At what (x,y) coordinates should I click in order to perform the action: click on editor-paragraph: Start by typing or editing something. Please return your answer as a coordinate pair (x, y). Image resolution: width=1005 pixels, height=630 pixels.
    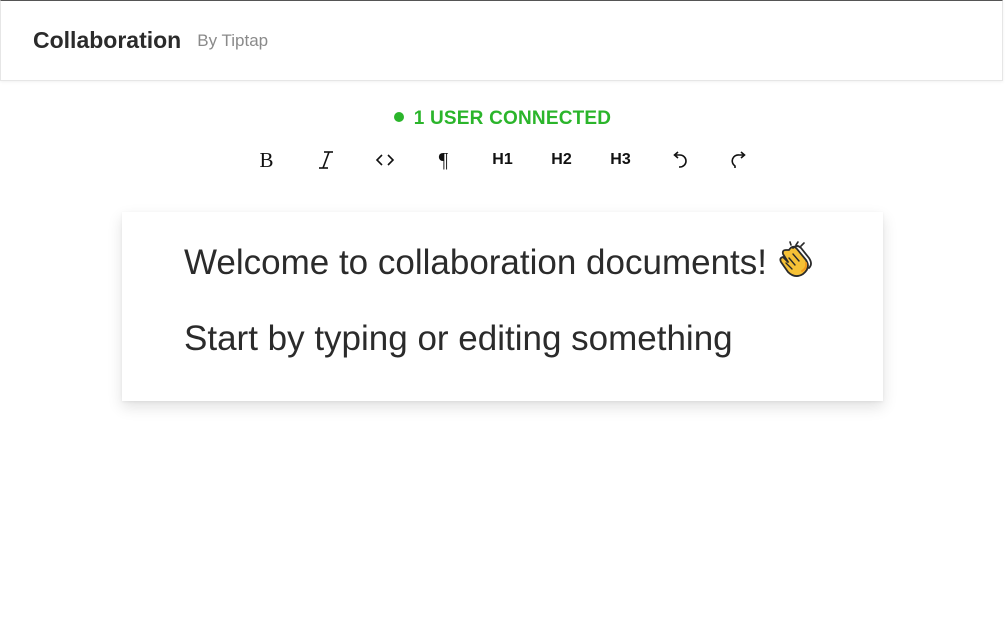
    Looking at the image, I should click on (502, 339).